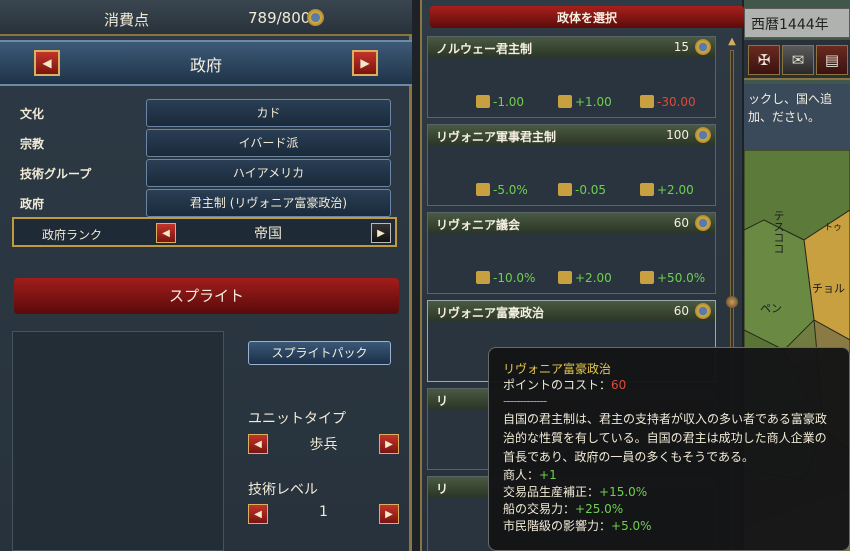 Image resolution: width=850 pixels, height=551 pixels. What do you see at coordinates (732, 42) in the screenshot?
I see `scroll-up-arrow-icon: ▲` at bounding box center [732, 42].